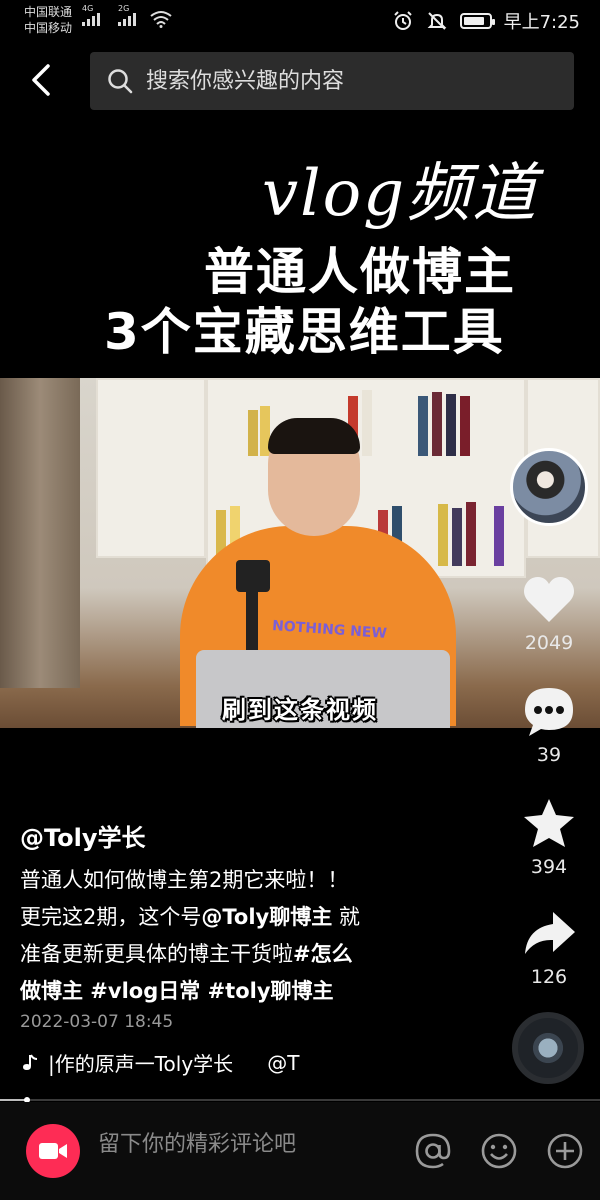 Image resolution: width=600 pixels, height=1200 pixels. I want to click on post-date: 2022-03-07 18:45, so click(97, 1022).